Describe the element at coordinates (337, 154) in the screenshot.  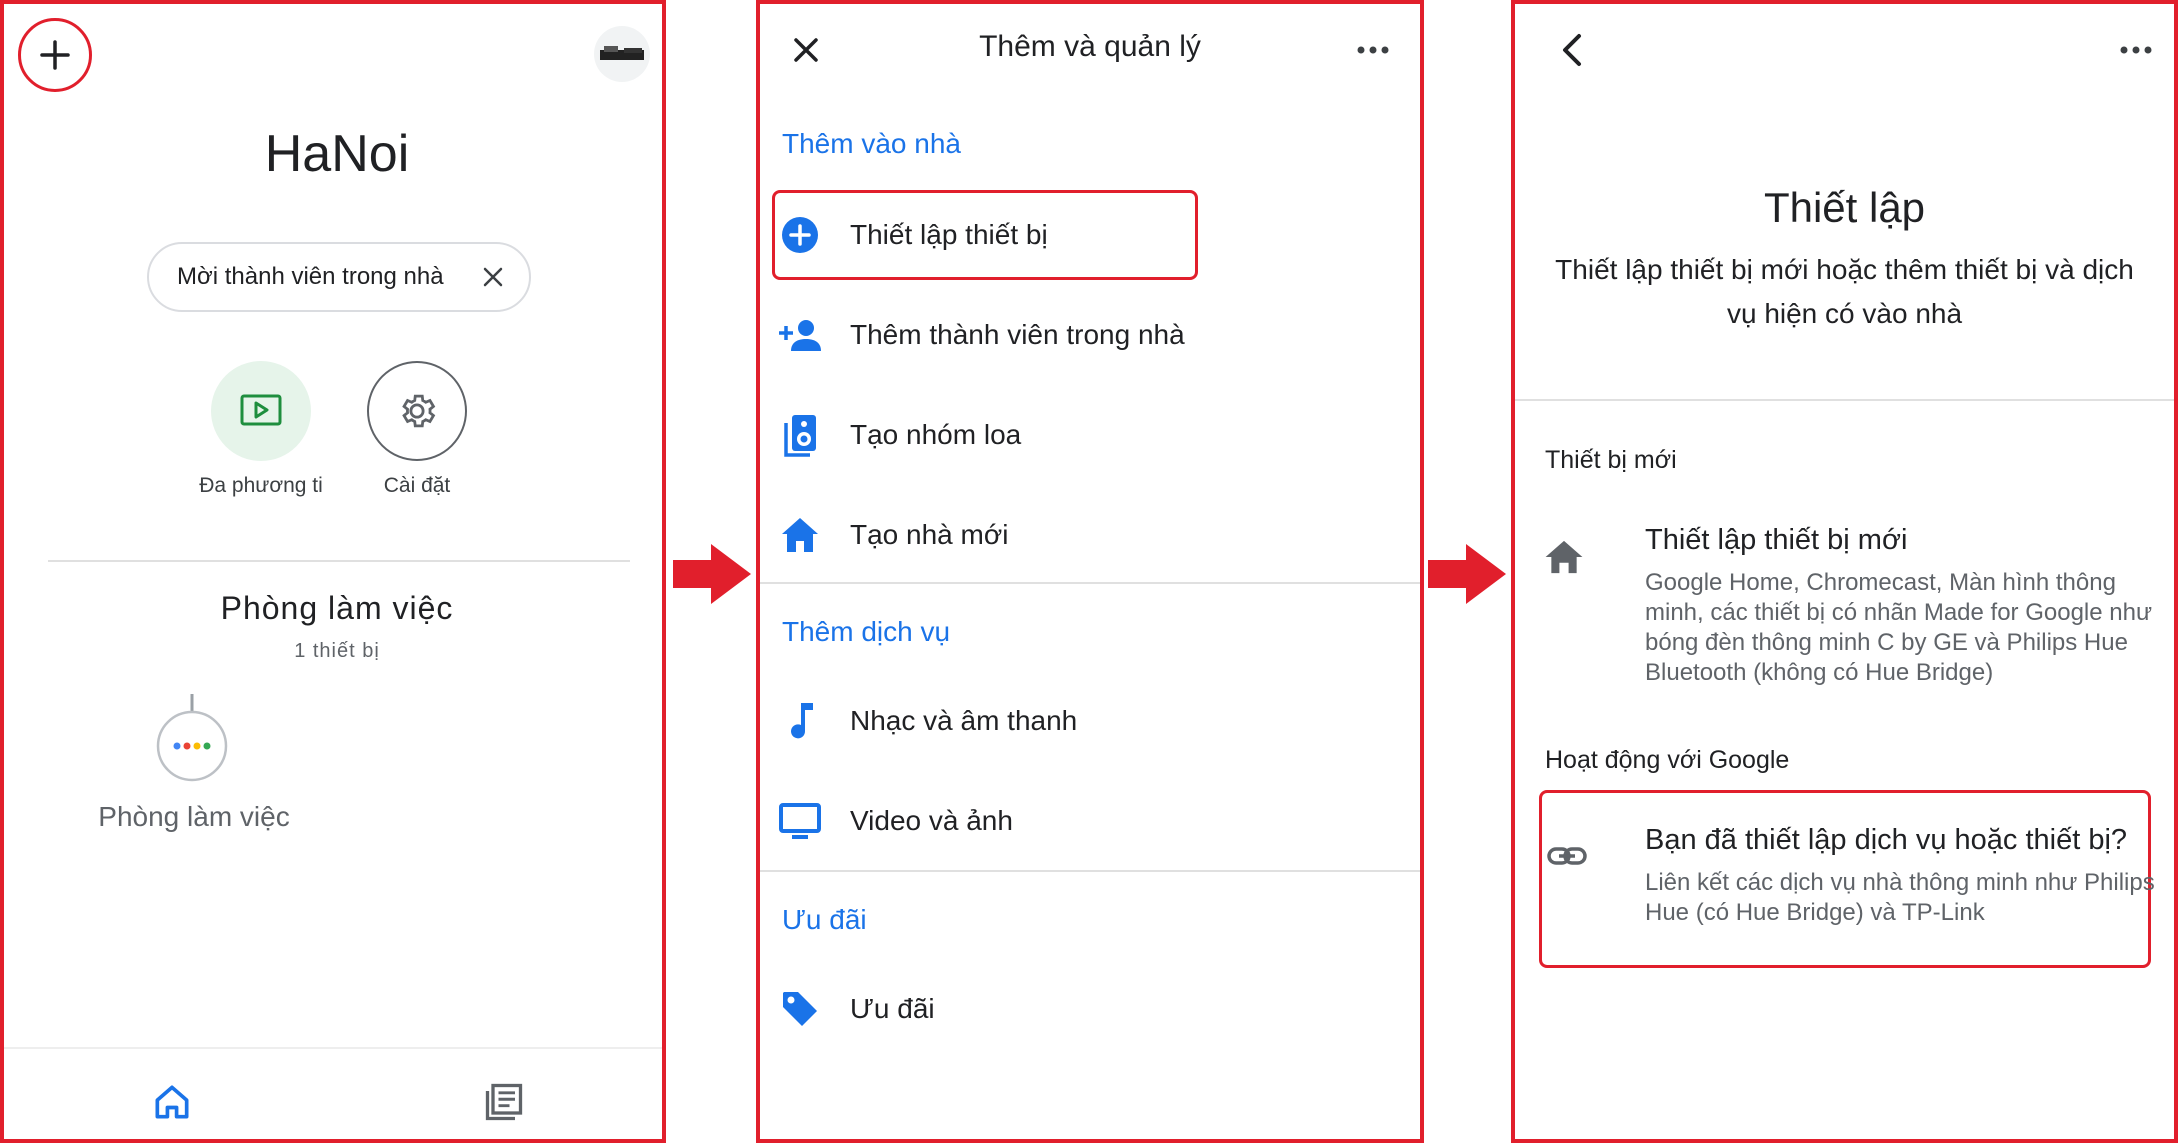
I see `home-title: HaNoi` at that location.